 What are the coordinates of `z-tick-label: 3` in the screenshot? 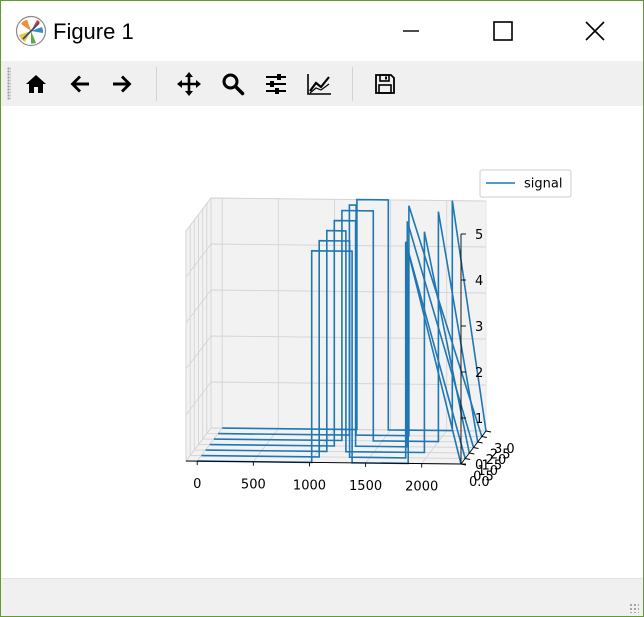 It's located at (479, 327).